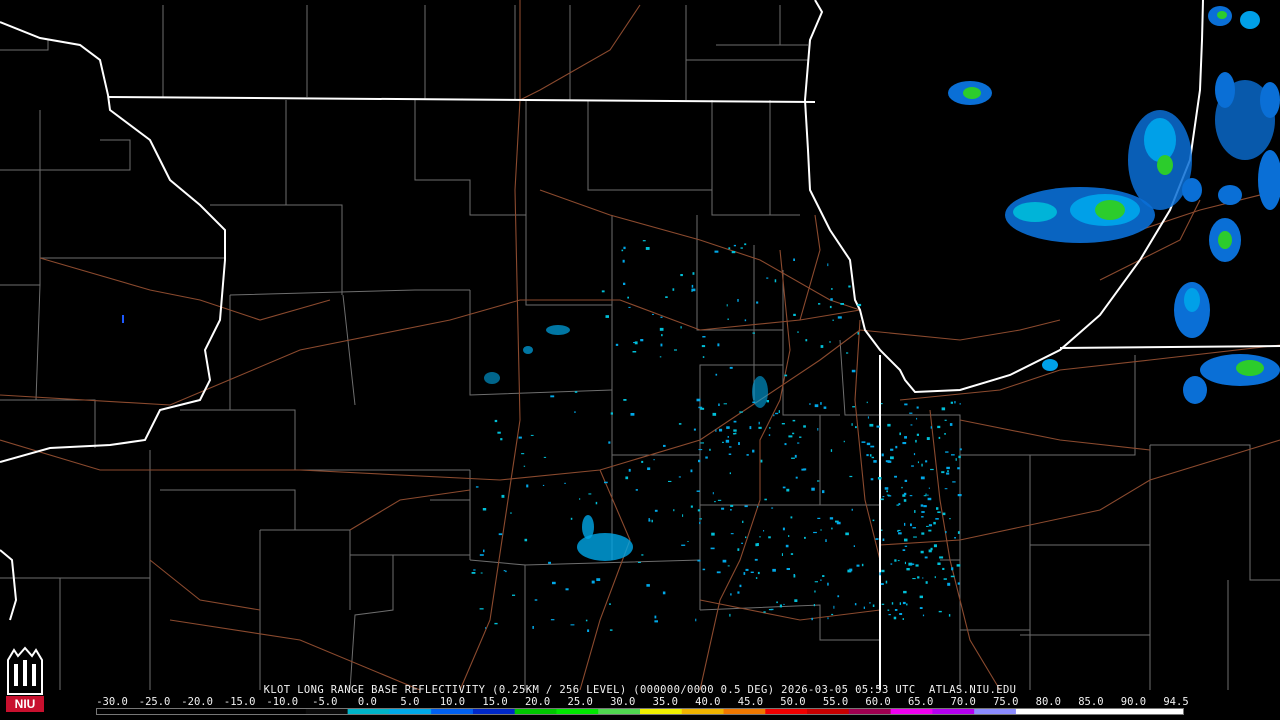 The width and height of the screenshot is (1280, 720). Describe the element at coordinates (1091, 702) in the screenshot. I see `colorbar-tick: 85.0` at that location.